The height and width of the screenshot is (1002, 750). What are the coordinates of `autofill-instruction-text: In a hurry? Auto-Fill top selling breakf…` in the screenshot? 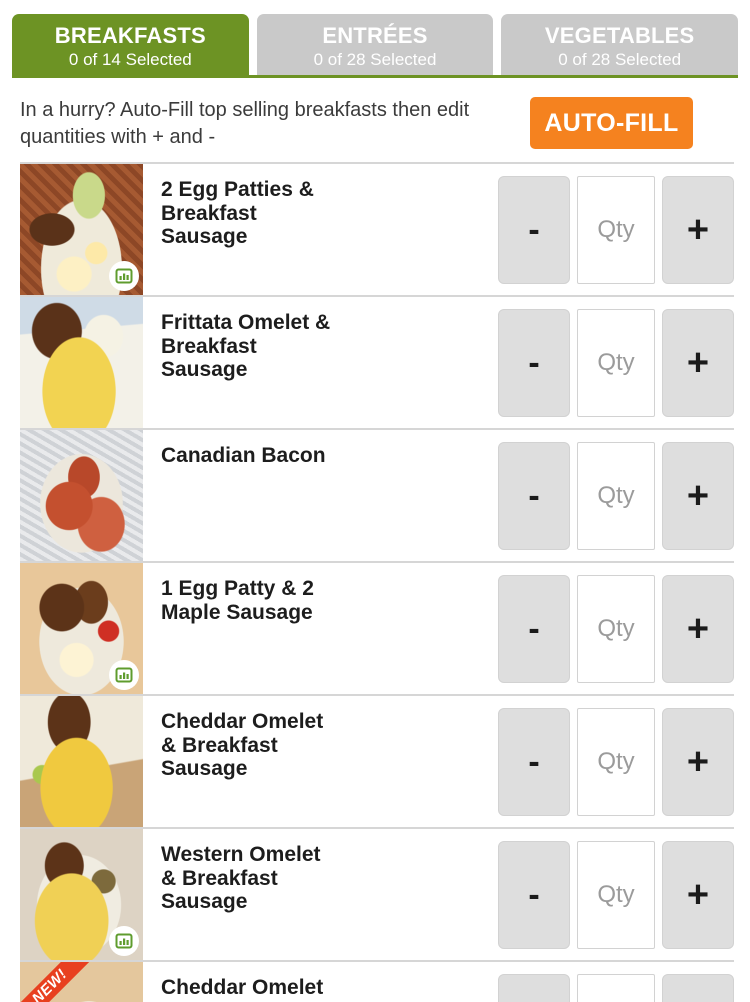 It's located at (245, 124).